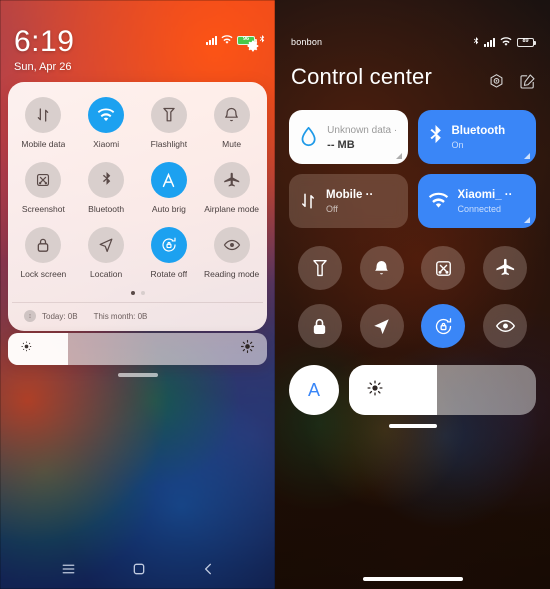 The image size is (550, 589). What do you see at coordinates (137, 293) in the screenshot?
I see `page-indicator` at bounding box center [137, 293].